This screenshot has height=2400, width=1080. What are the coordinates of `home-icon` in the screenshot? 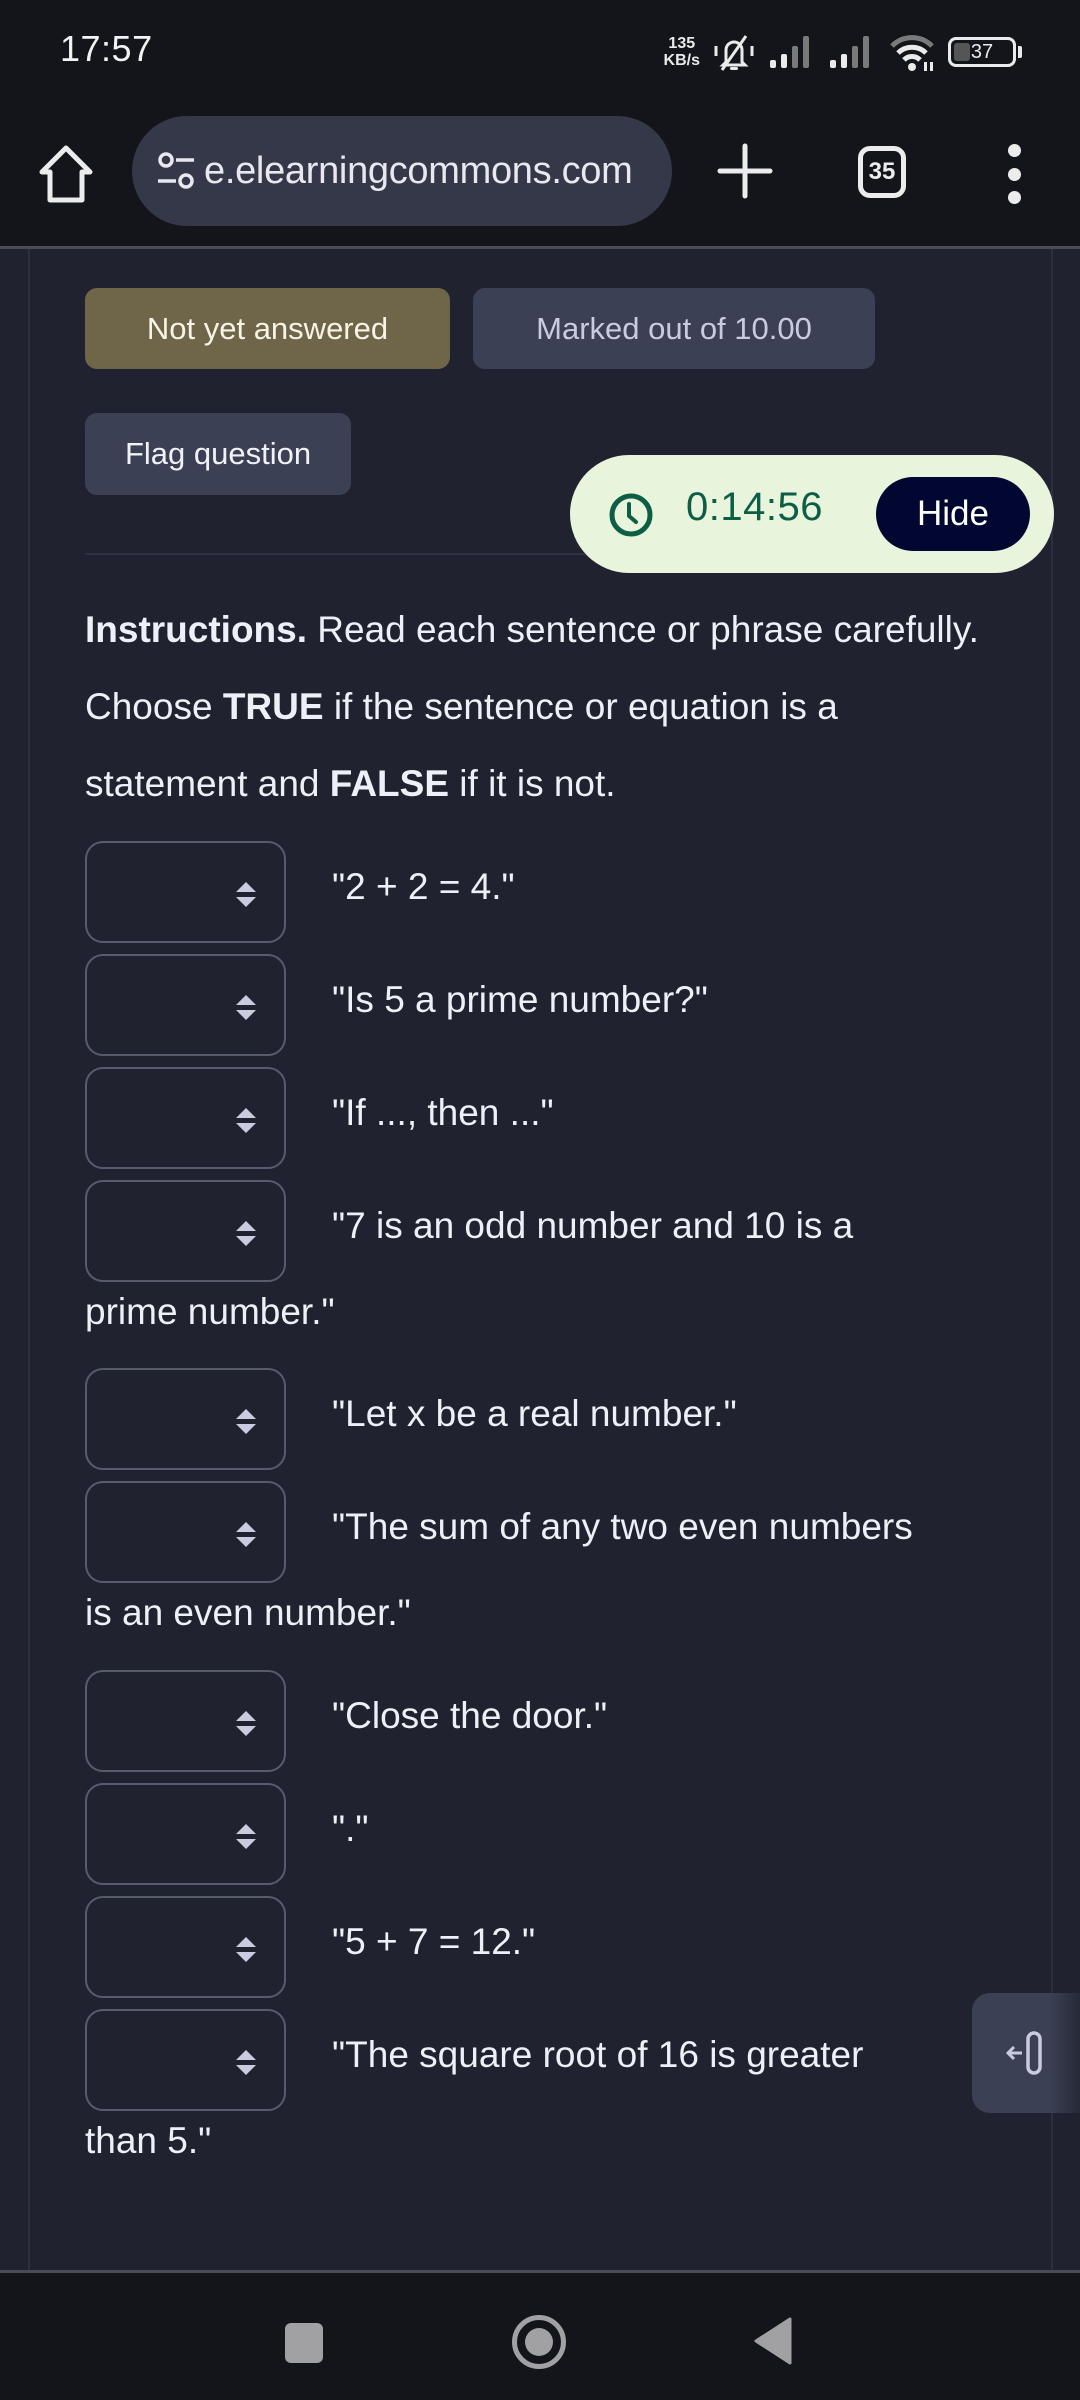 It's located at (66, 174).